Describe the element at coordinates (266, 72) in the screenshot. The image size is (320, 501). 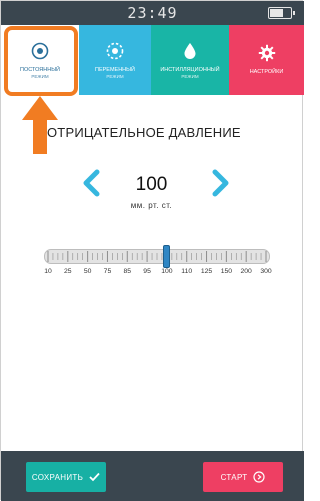
I see `tab-label: НАСТРОЙКИ` at that location.